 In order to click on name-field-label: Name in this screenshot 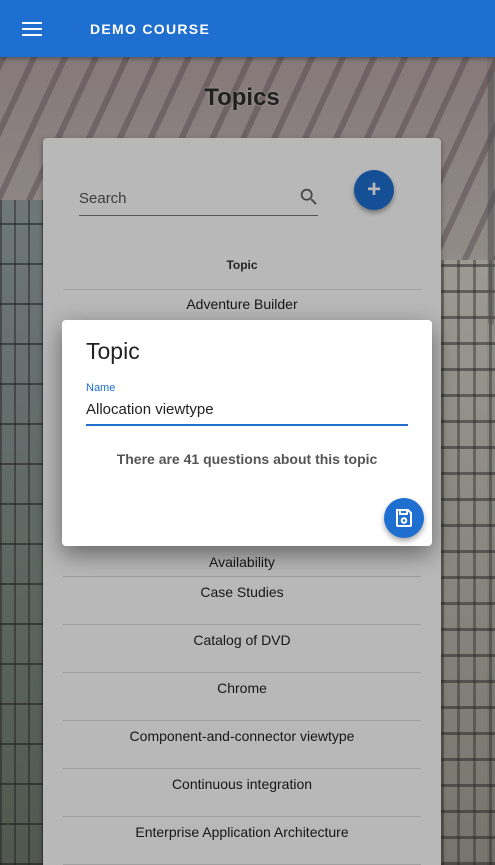, I will do `click(101, 388)`.